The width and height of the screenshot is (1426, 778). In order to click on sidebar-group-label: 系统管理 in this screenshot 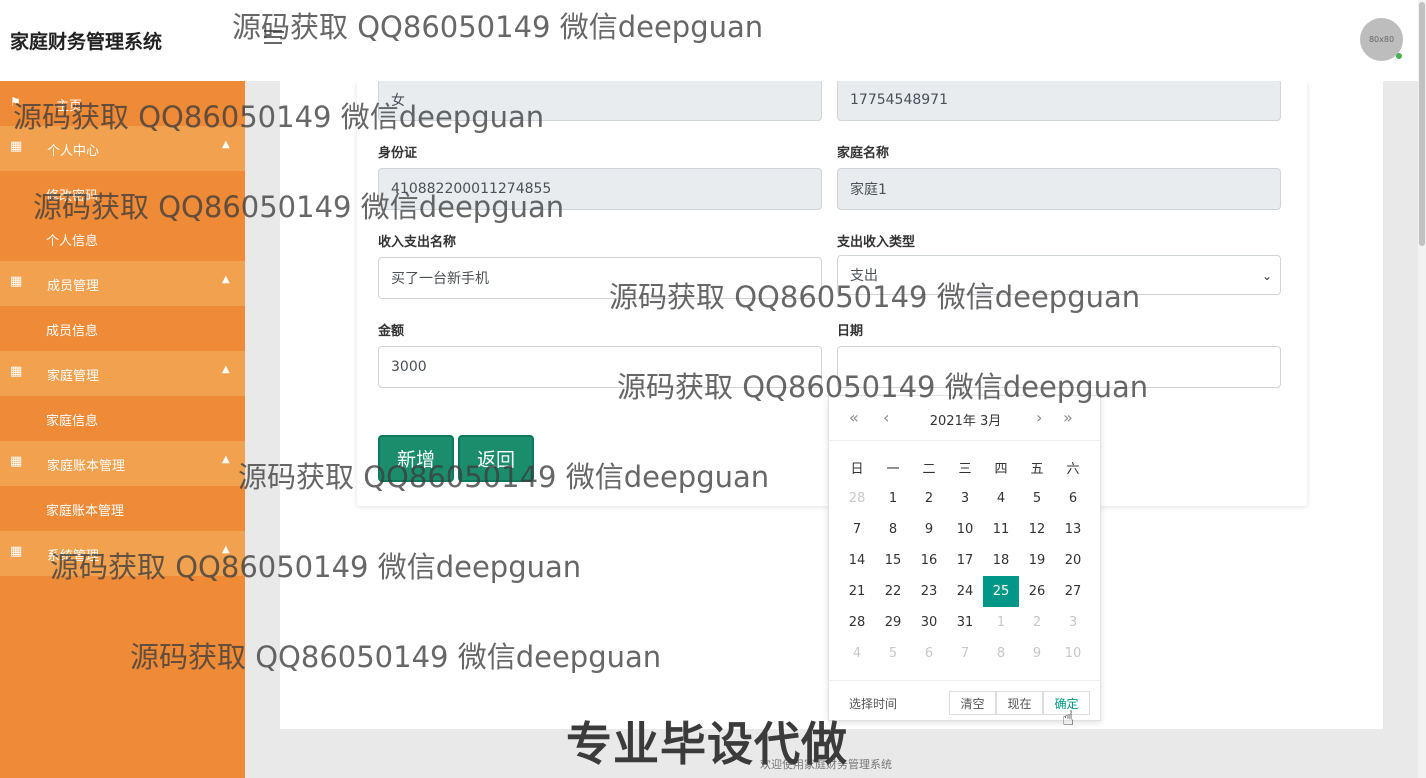, I will do `click(73, 556)`.